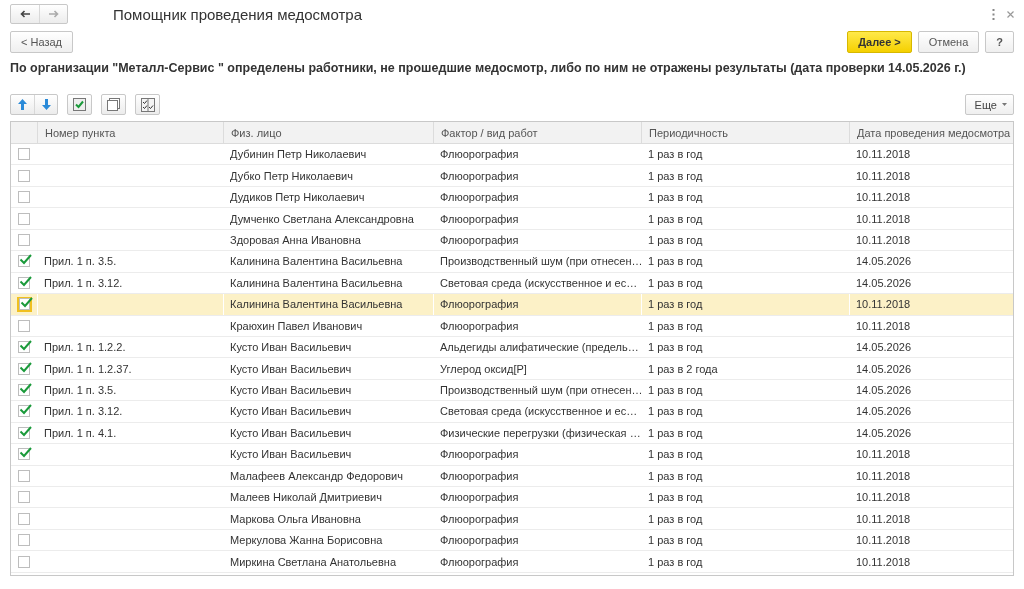 The width and height of the screenshot is (1024, 589). What do you see at coordinates (948, 42) in the screenshot?
I see `cancel-button: Отмена` at bounding box center [948, 42].